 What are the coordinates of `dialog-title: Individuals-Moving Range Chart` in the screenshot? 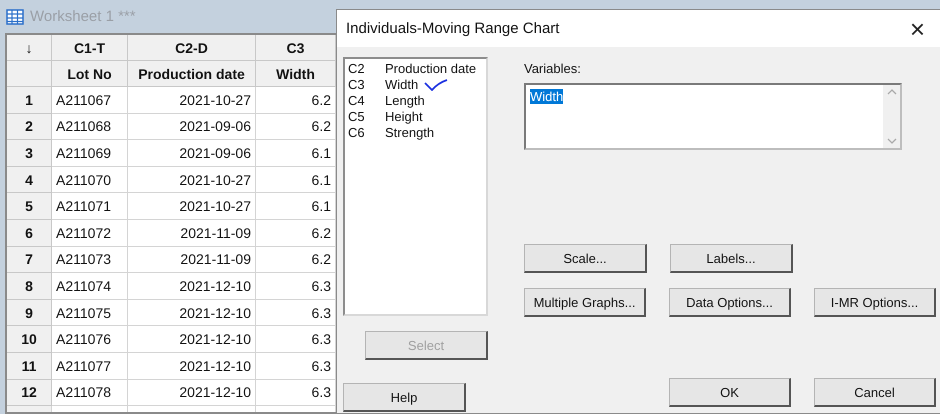 It's located at (453, 28).